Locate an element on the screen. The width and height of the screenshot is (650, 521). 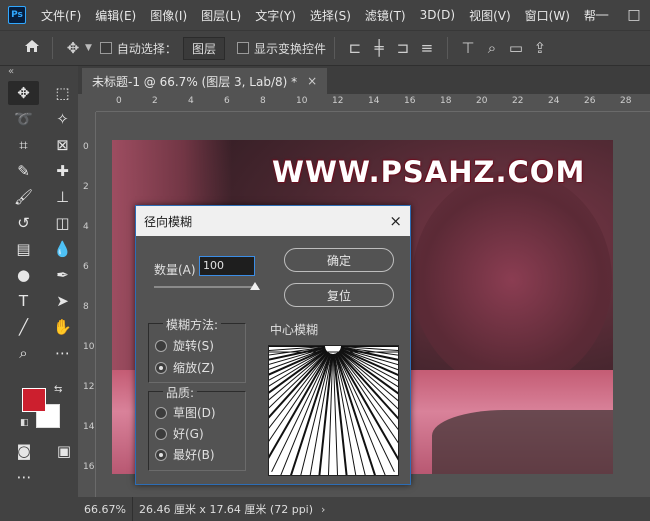
vertical-ruler: 0 2 4 6 8 10 12 14 16 is located at coordinates (87, 304).